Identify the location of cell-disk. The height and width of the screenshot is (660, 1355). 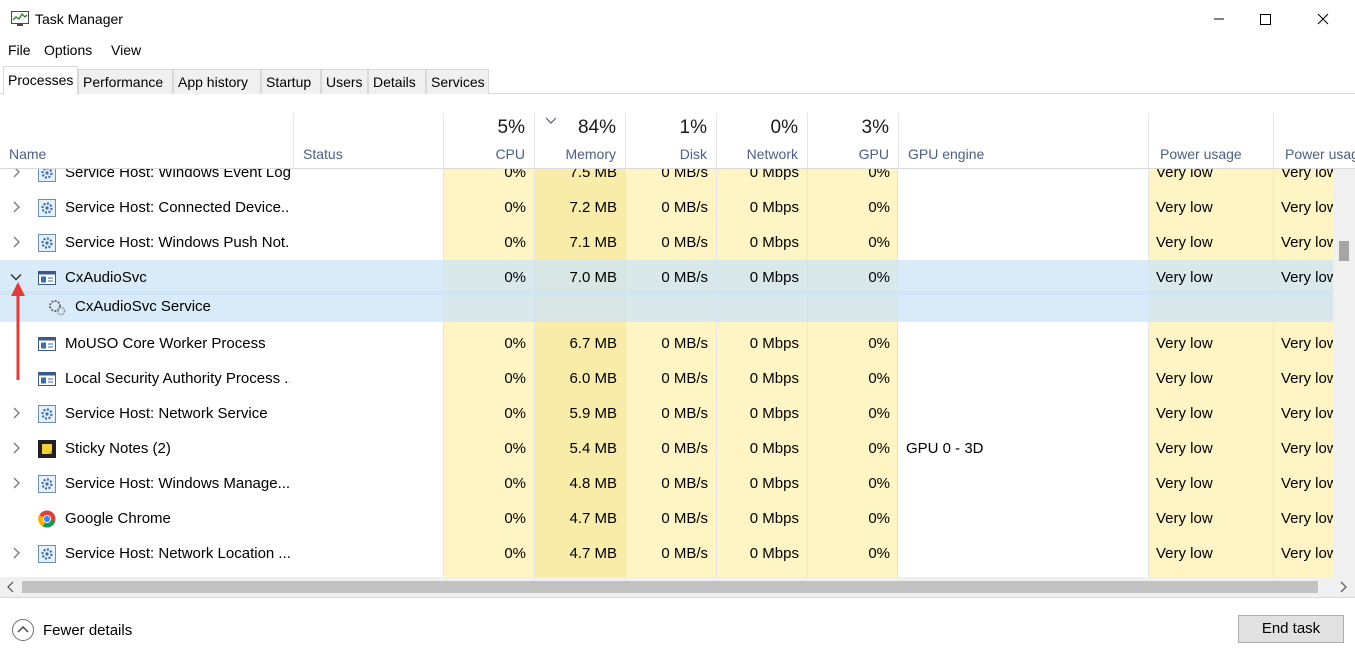
(670, 308).